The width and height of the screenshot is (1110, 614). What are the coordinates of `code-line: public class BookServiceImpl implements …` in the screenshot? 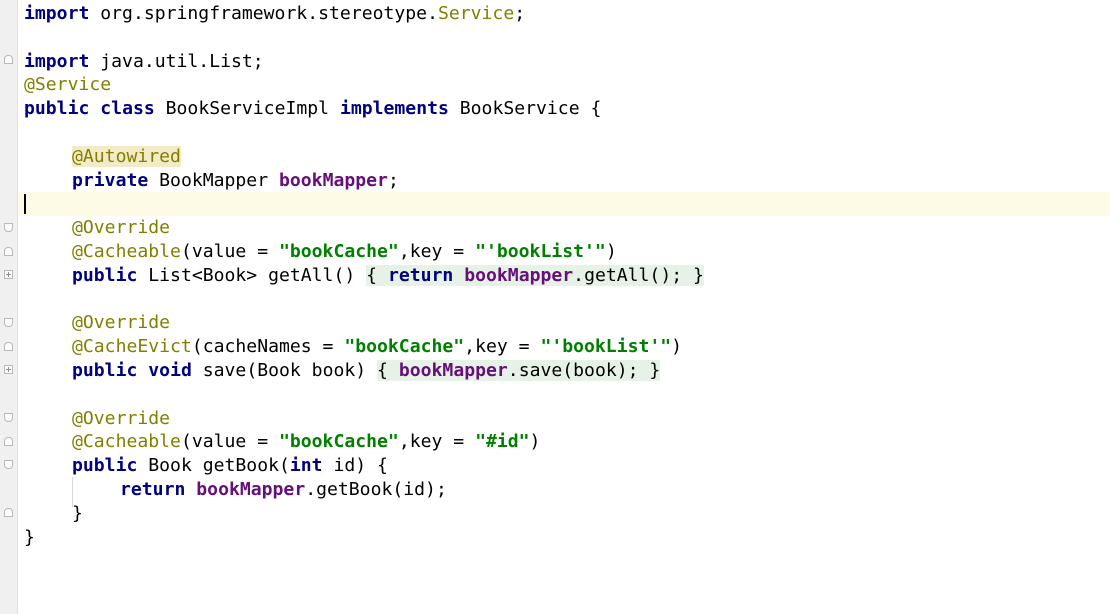 It's located at (564, 109).